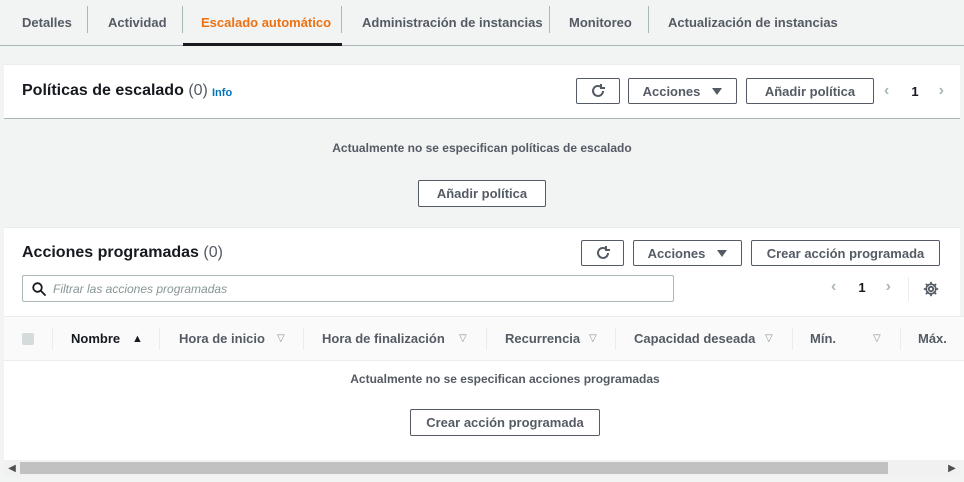 This screenshot has height=482, width=964. What do you see at coordinates (551, 338) in the screenshot?
I see `column-recurrencia: Recurrencia ▽` at bounding box center [551, 338].